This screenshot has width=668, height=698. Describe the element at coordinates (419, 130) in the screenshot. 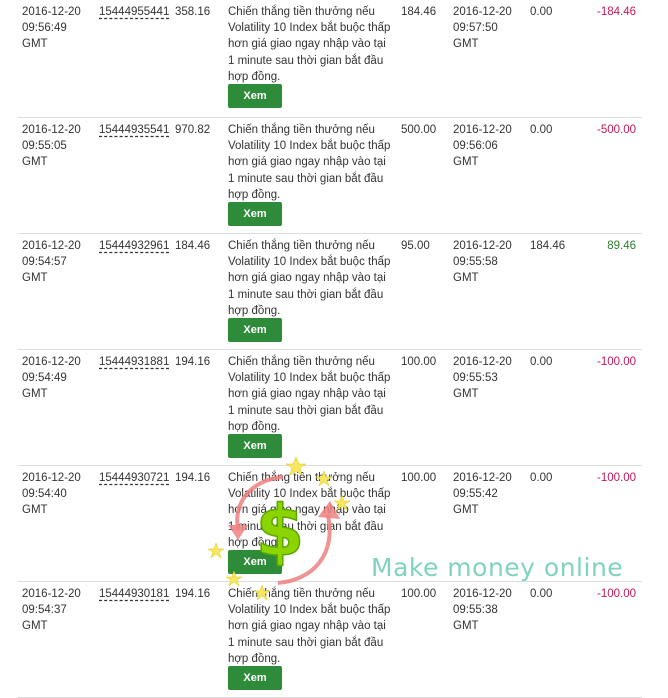

I see `stake: 500.00` at that location.